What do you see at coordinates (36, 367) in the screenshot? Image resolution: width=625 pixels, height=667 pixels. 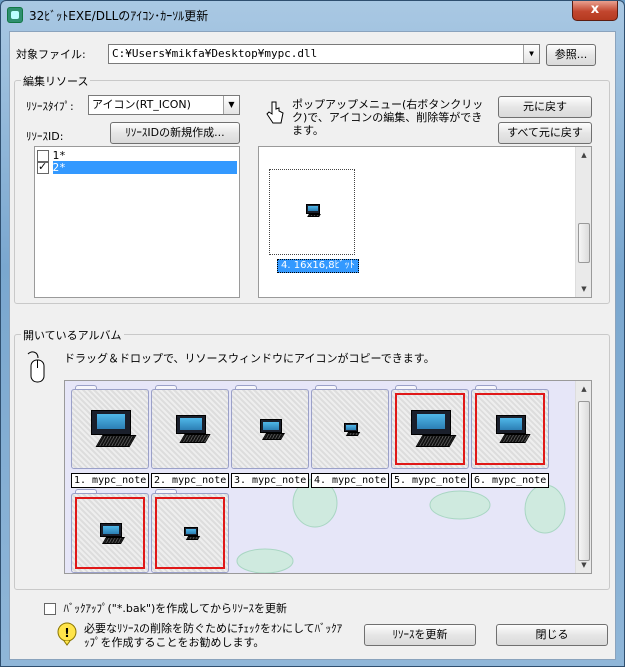 I see `mouse-icon` at bounding box center [36, 367].